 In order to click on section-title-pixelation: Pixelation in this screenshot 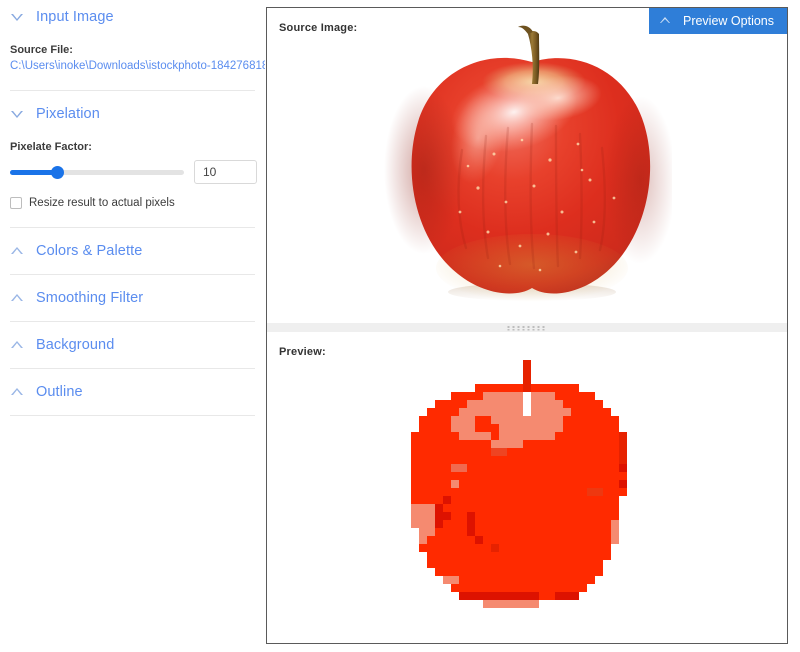, I will do `click(68, 114)`.